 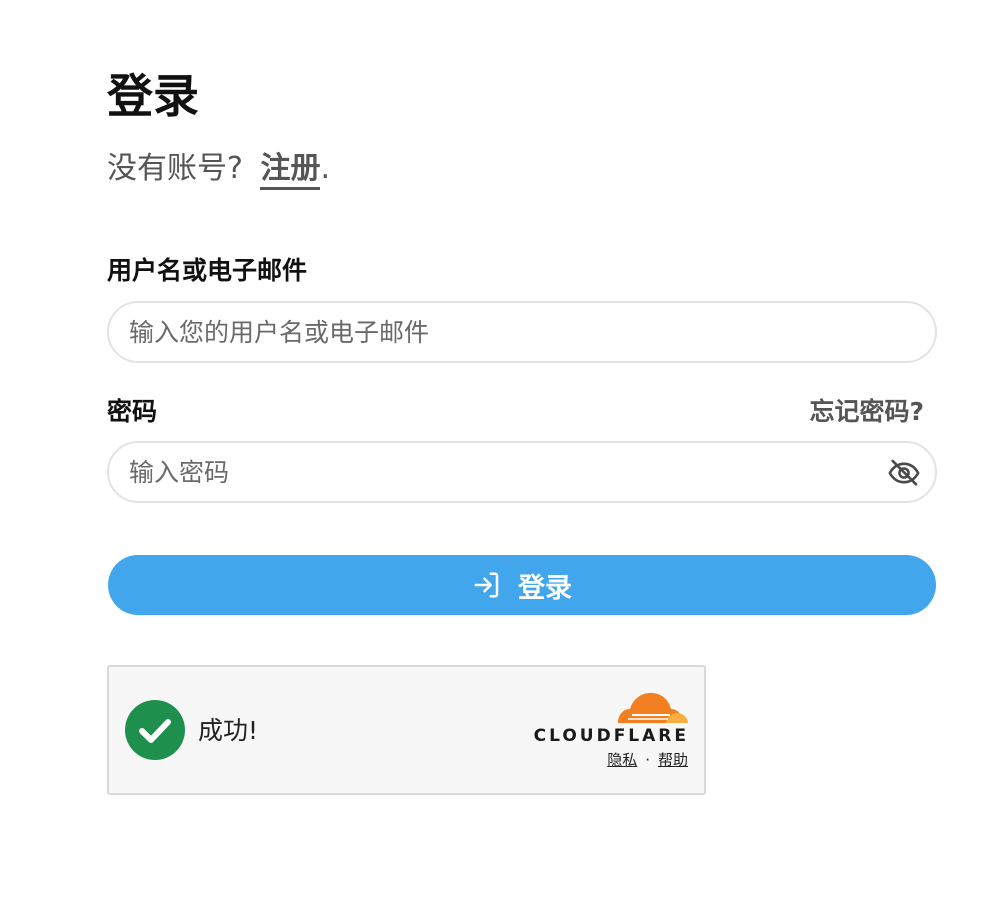 I want to click on captcha-status: 成功!, so click(x=228, y=730).